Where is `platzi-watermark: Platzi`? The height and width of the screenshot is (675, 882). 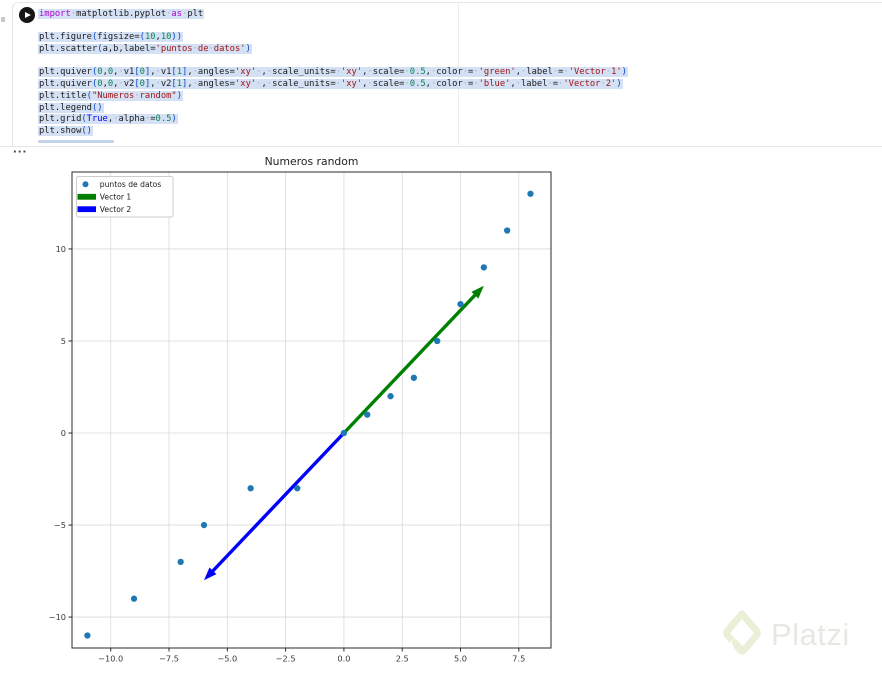
platzi-watermark: Platzi is located at coordinates (786, 634).